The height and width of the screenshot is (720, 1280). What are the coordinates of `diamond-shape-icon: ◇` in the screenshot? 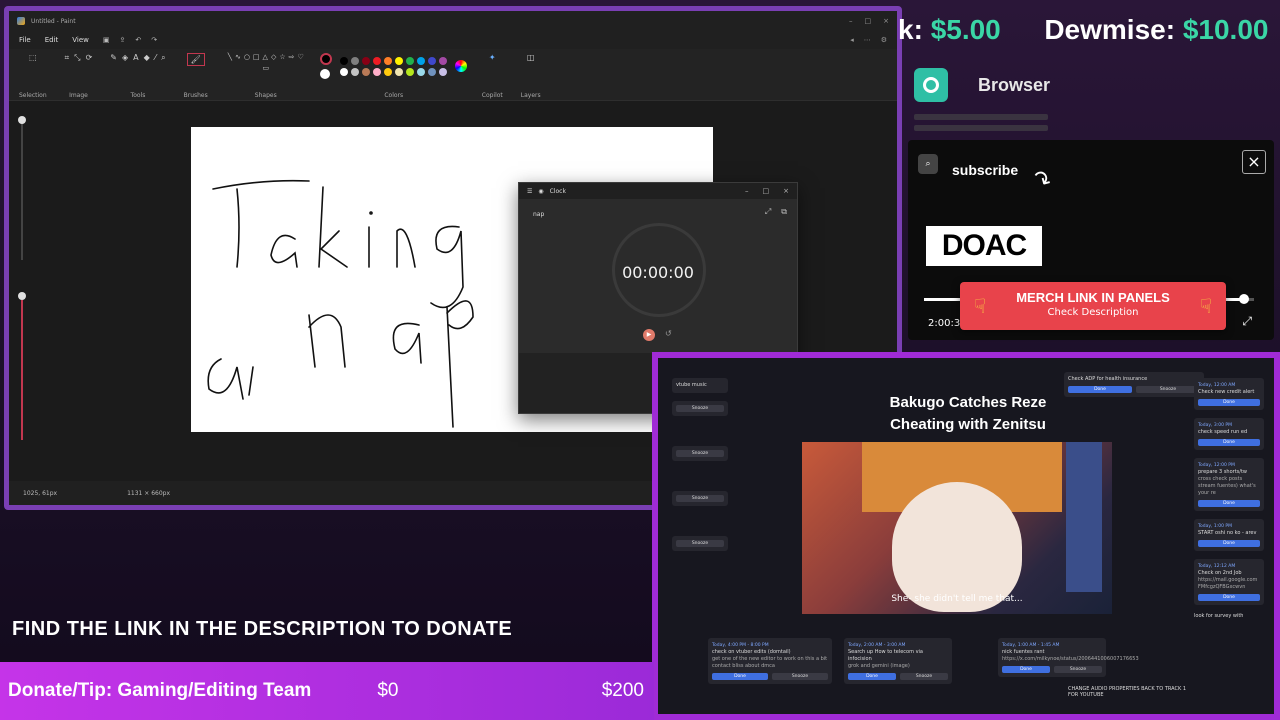 It's located at (273, 57).